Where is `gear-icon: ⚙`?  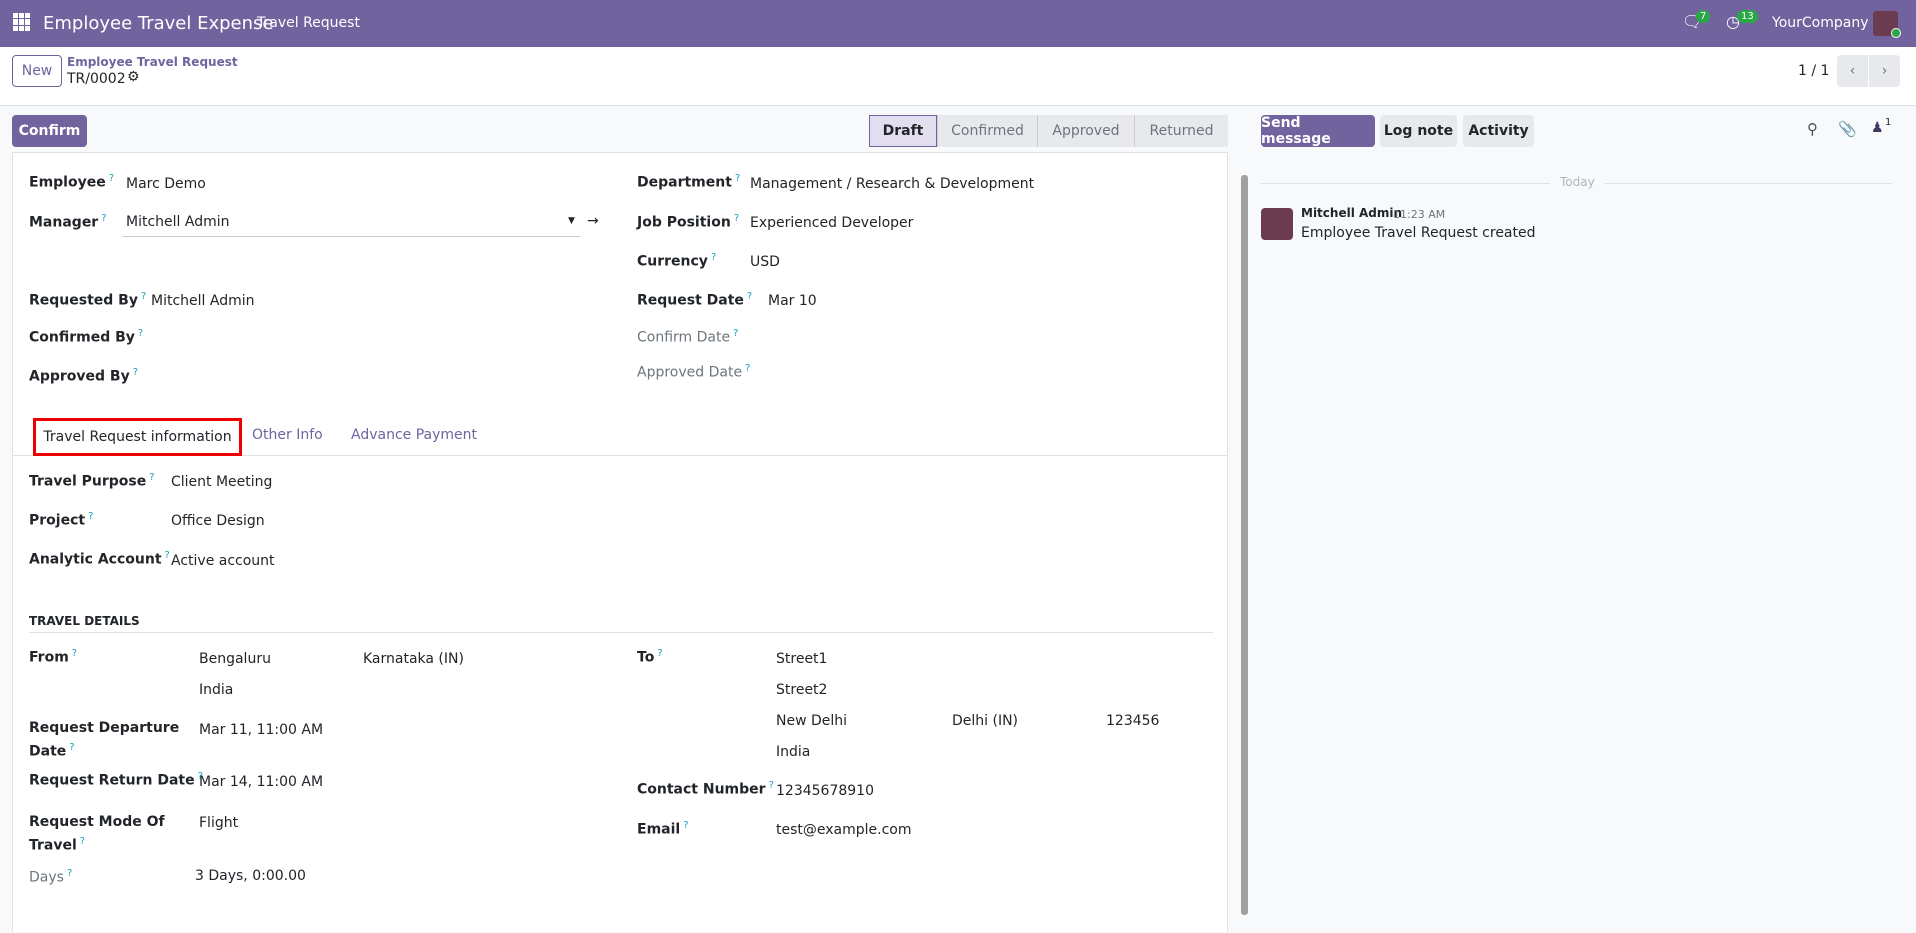 gear-icon: ⚙ is located at coordinates (133, 77).